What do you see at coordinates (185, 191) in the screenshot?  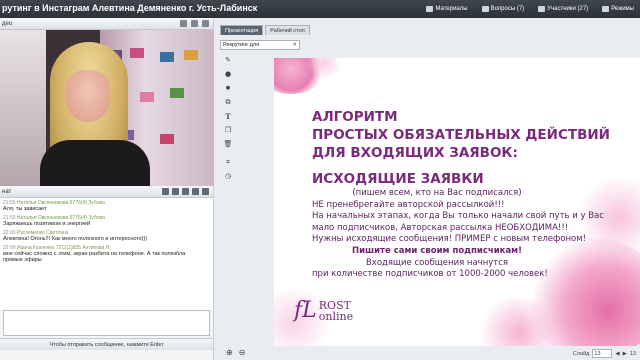 I see `chat-filter-icon` at bounding box center [185, 191].